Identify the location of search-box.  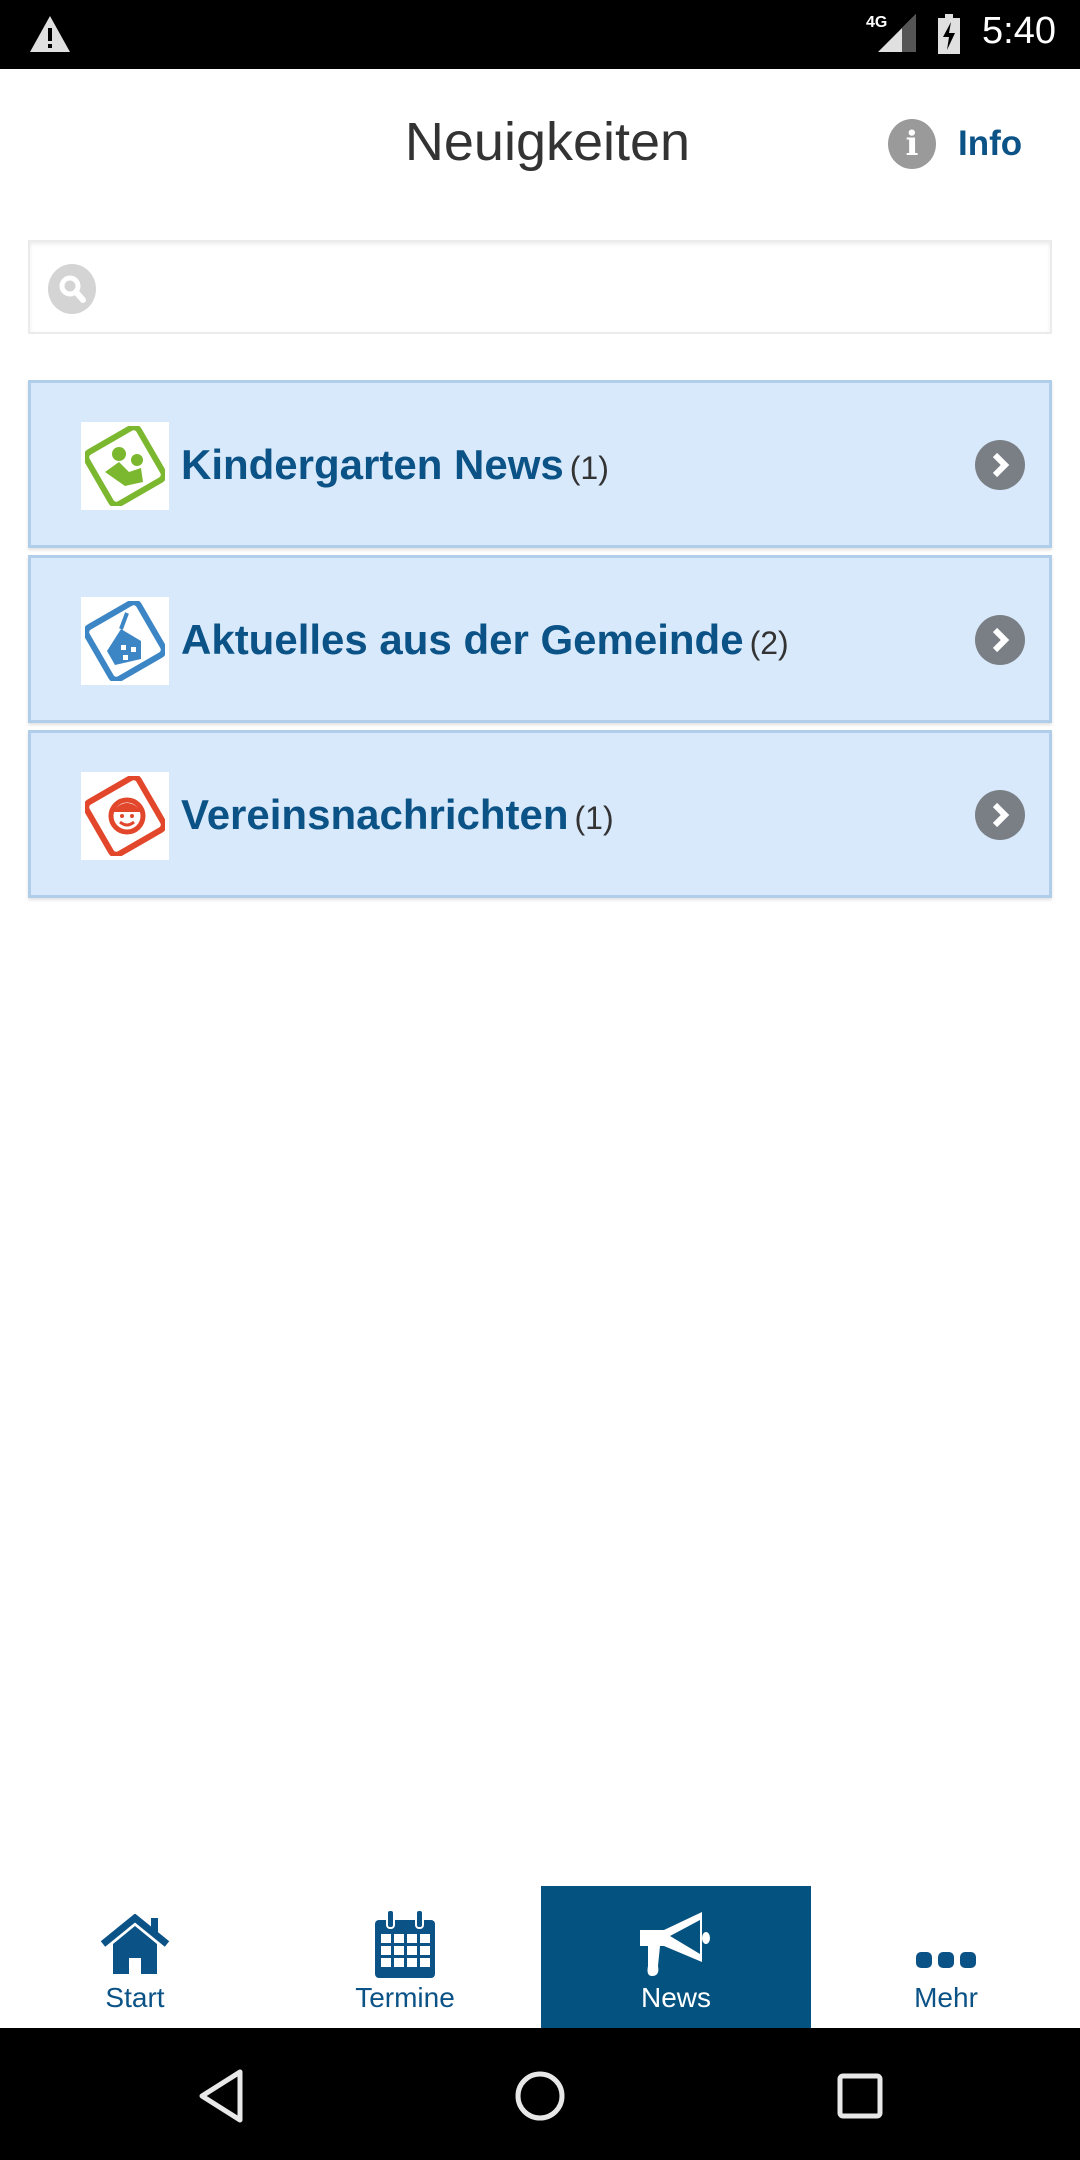
(540, 287).